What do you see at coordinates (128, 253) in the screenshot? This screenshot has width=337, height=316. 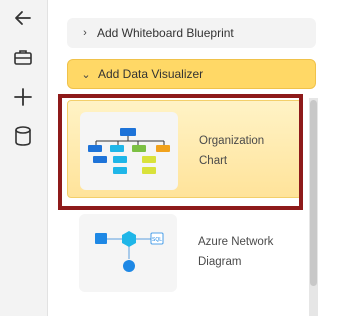 I see `azure-network-diagram-thumbnail: SQL` at bounding box center [128, 253].